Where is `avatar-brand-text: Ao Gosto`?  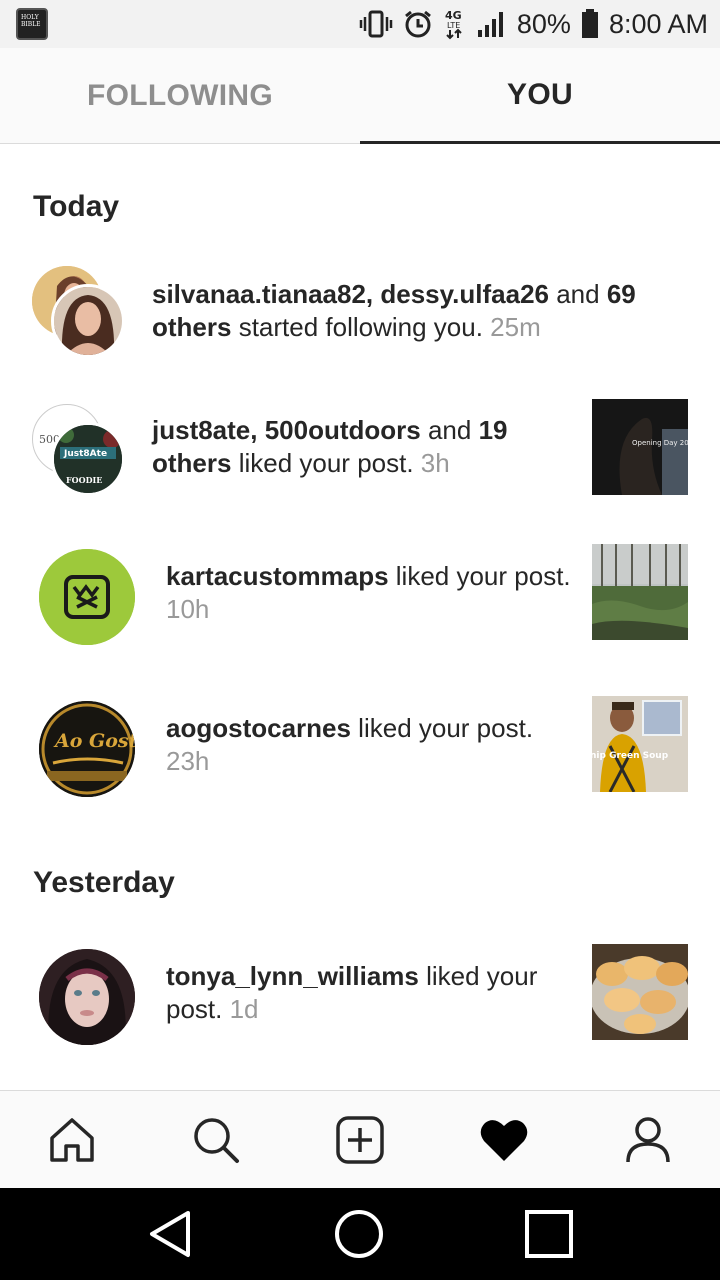 avatar-brand-text: Ao Gosto is located at coordinates (94, 741).